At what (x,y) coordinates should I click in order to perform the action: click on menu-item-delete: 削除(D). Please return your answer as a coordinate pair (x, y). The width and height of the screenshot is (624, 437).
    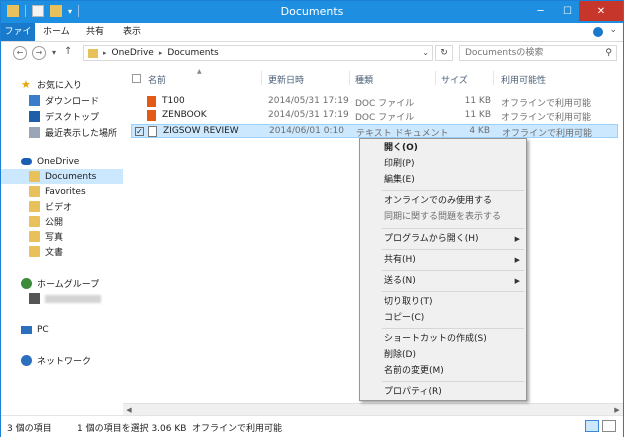
    Looking at the image, I should click on (454, 355).